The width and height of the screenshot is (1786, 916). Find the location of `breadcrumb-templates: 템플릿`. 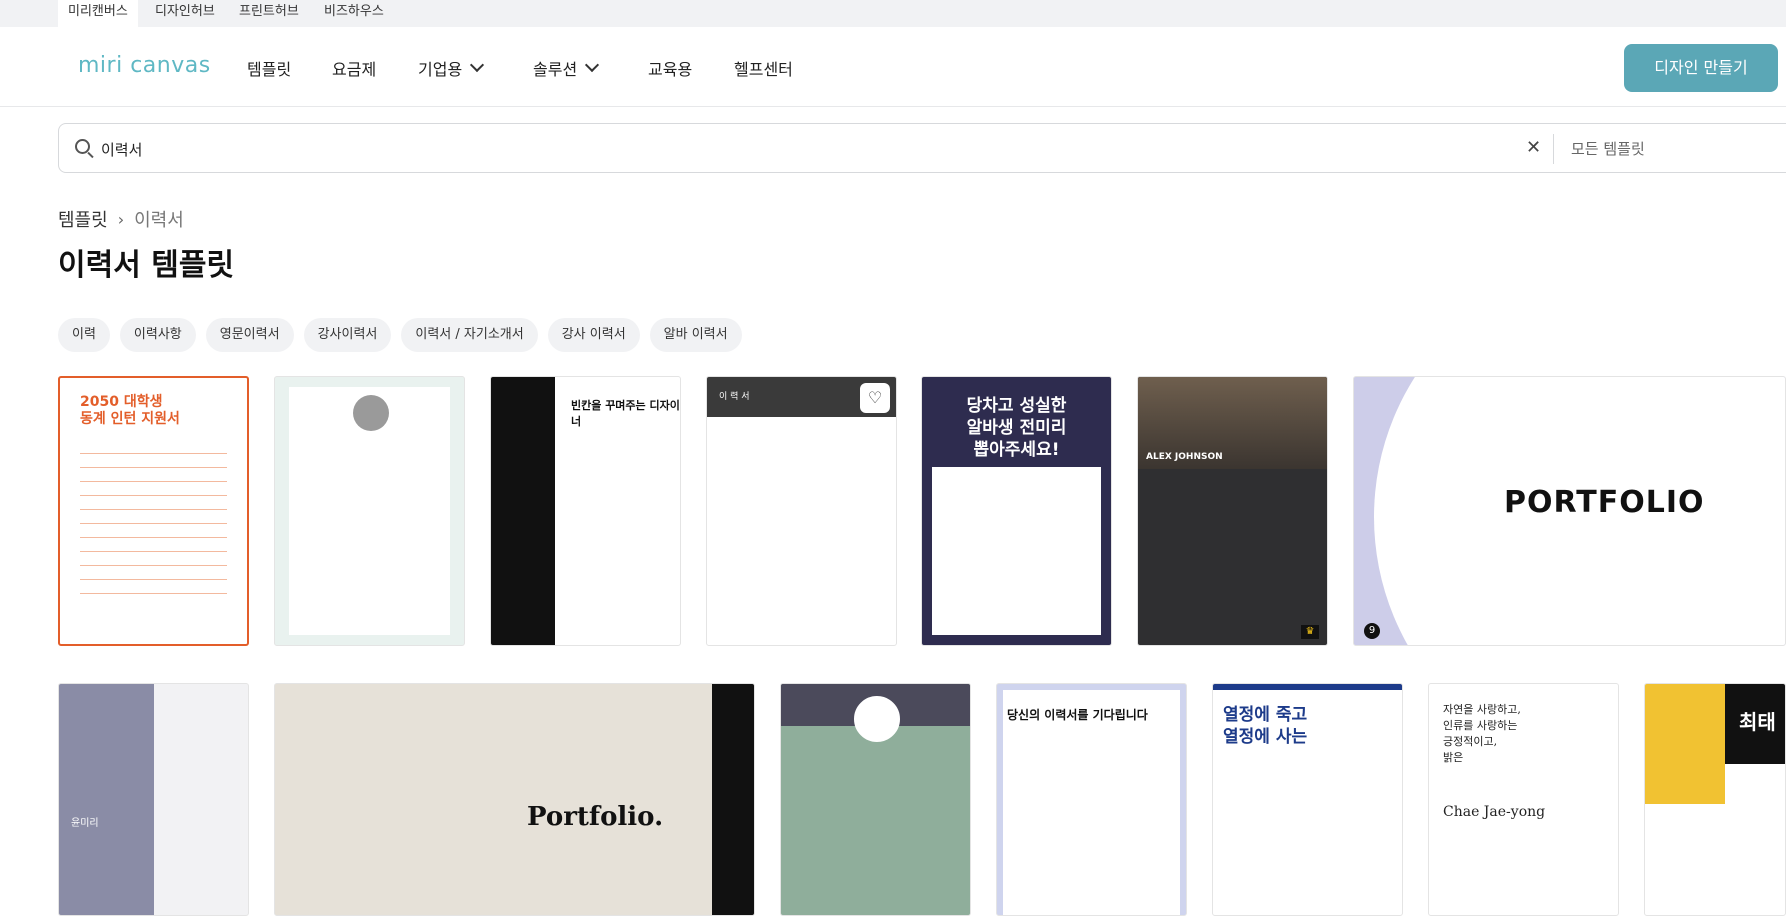

breadcrumb-templates: 템플릿 is located at coordinates (83, 219).